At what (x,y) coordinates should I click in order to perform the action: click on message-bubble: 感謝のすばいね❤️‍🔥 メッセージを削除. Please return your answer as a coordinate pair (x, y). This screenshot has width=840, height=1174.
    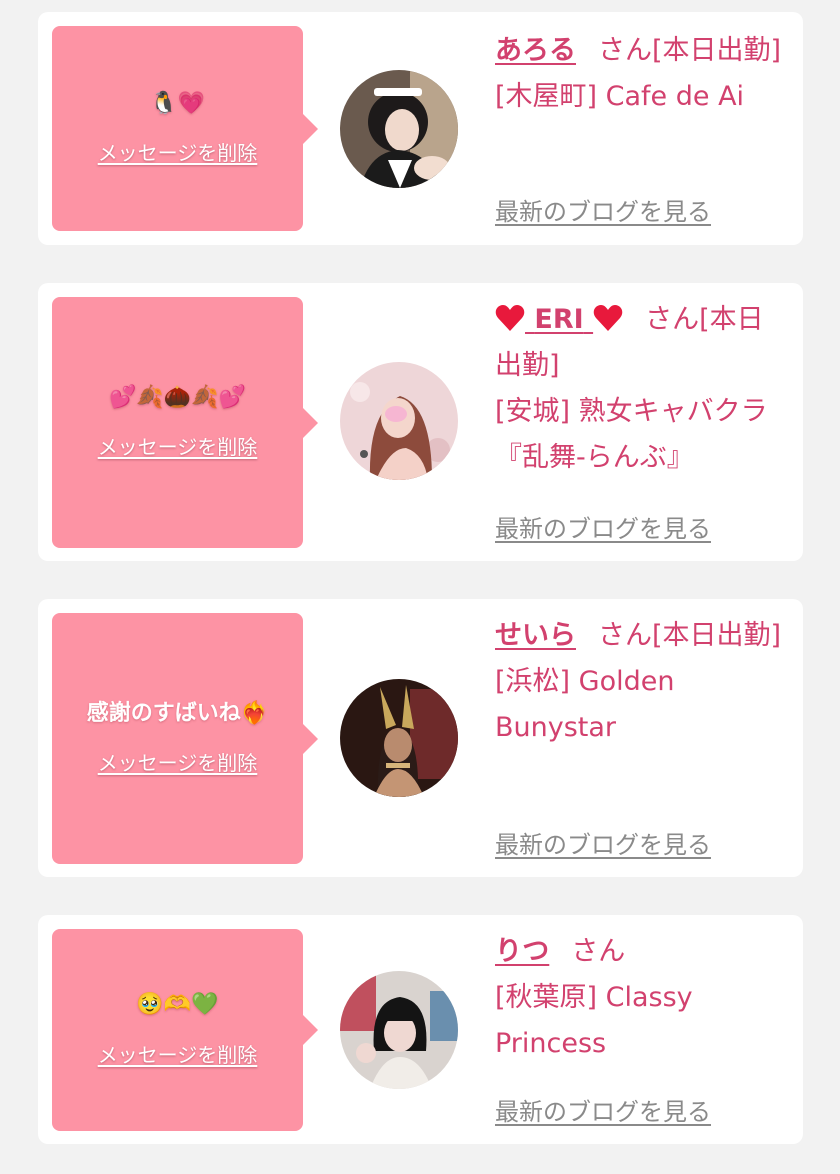
    Looking at the image, I should click on (185, 738).